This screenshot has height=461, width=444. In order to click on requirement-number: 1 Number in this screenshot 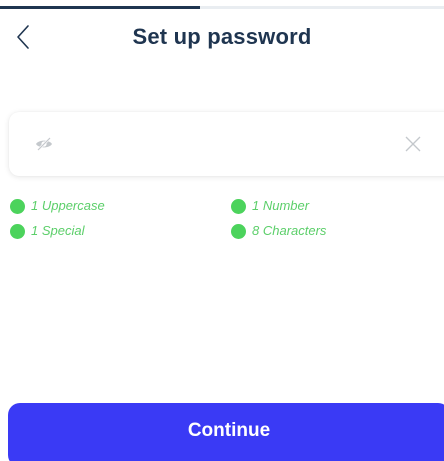, I will do `click(270, 206)`.